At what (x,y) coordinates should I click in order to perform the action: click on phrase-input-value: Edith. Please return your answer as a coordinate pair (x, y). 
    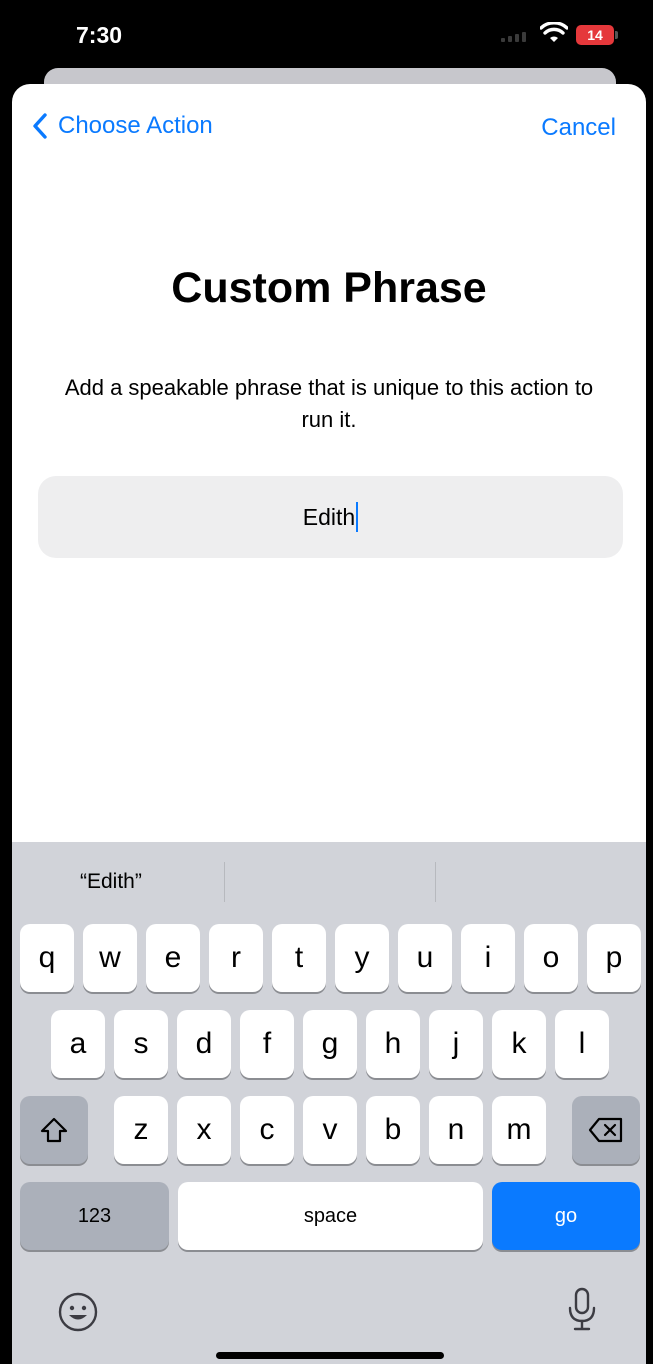
    Looking at the image, I should click on (329, 516).